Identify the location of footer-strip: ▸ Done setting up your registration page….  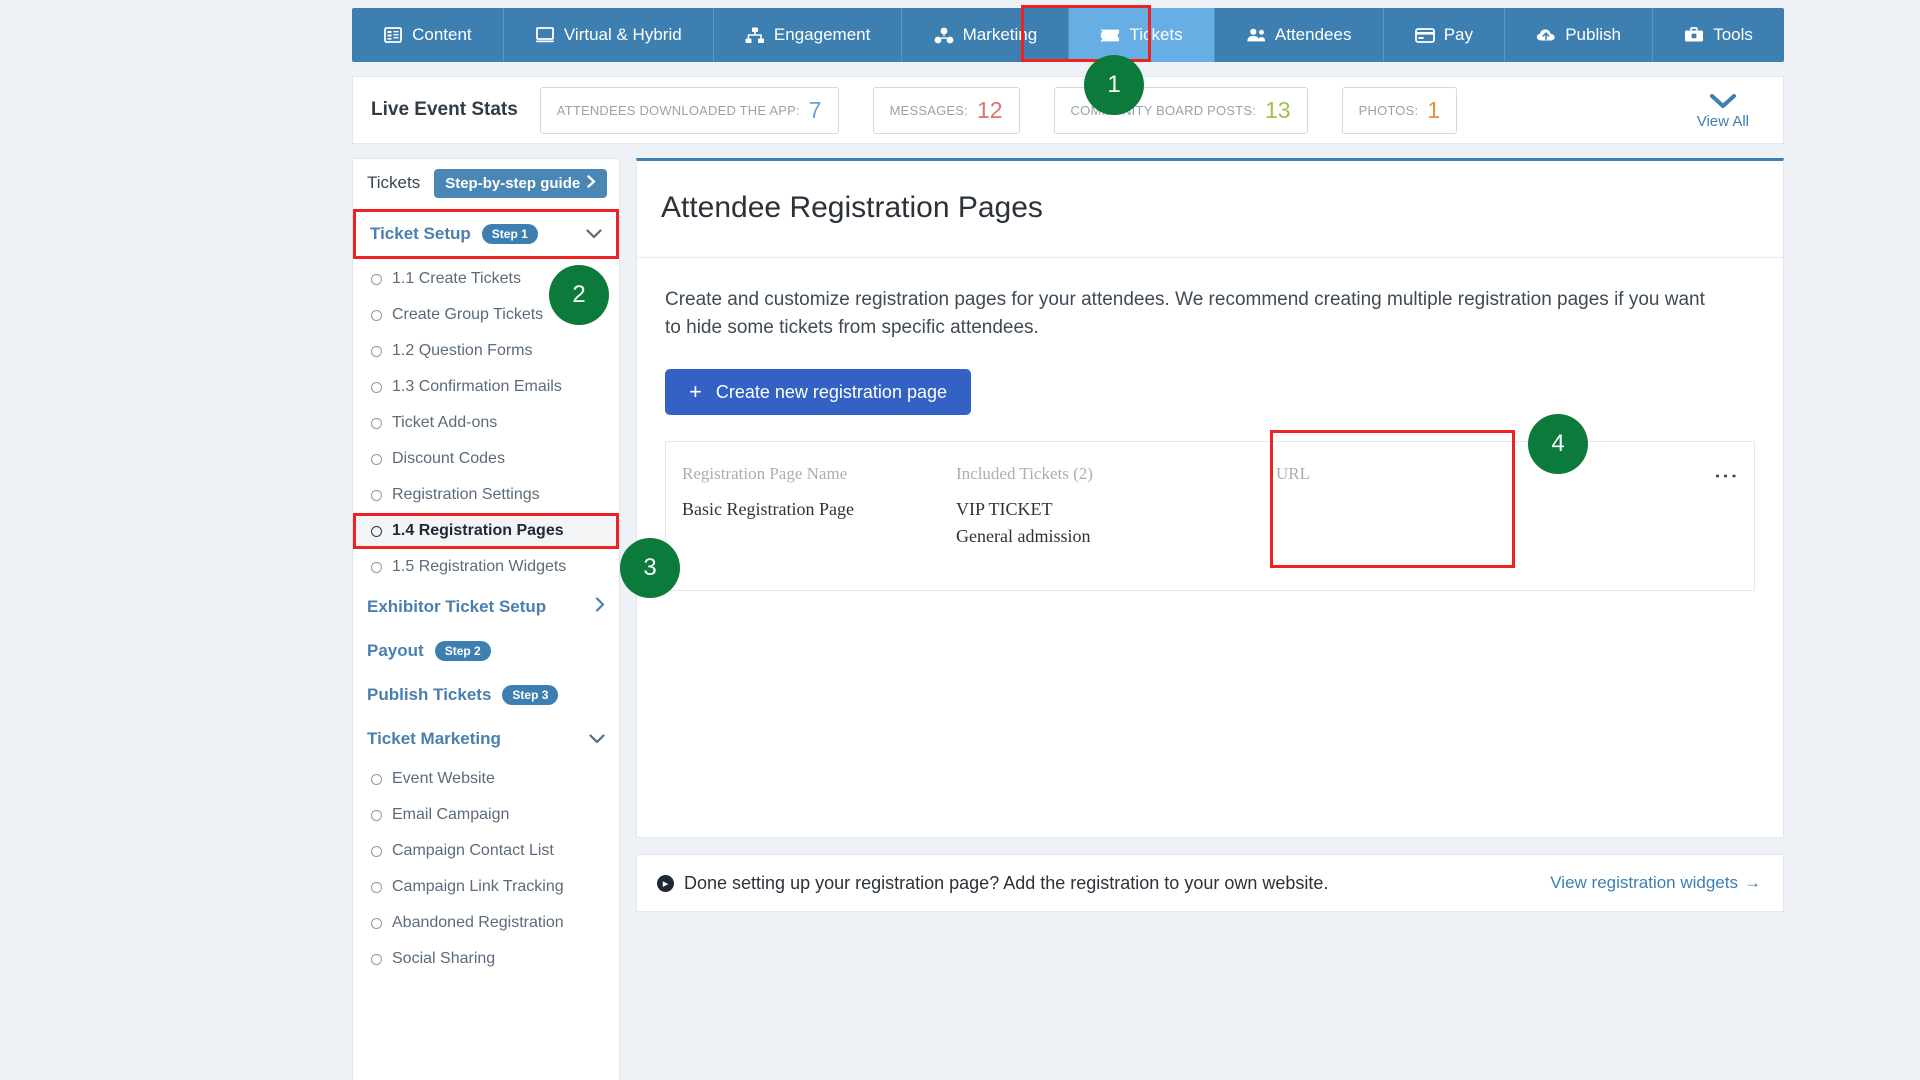
(1210, 883).